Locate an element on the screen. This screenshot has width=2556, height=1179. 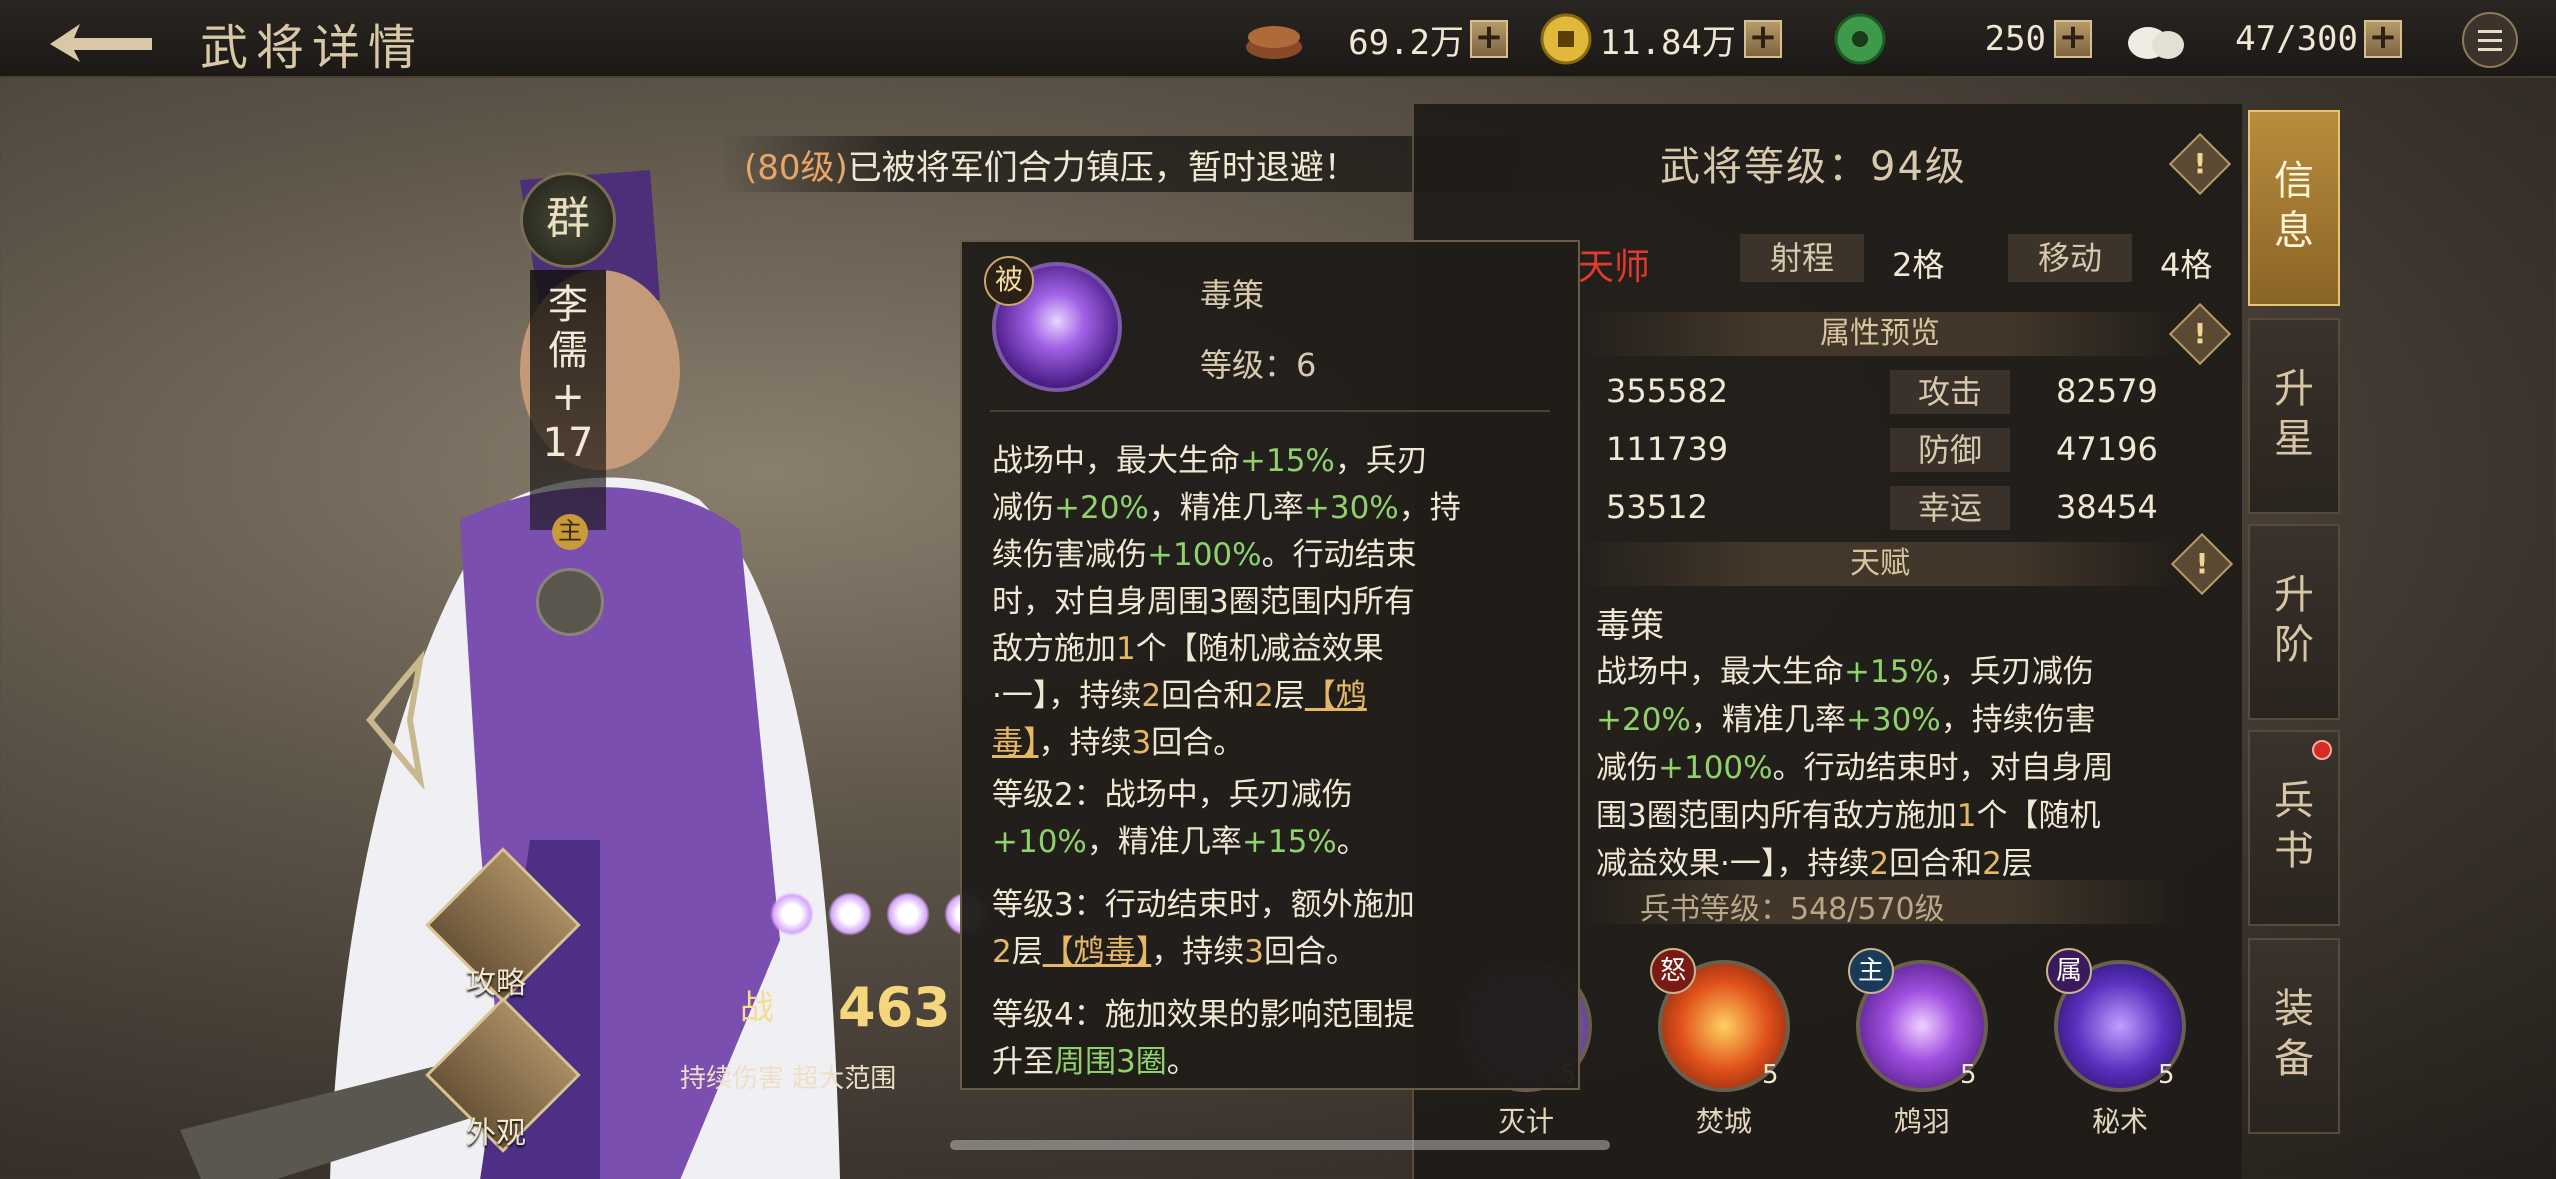
hero-name-stars: 17 is located at coordinates (568, 443).